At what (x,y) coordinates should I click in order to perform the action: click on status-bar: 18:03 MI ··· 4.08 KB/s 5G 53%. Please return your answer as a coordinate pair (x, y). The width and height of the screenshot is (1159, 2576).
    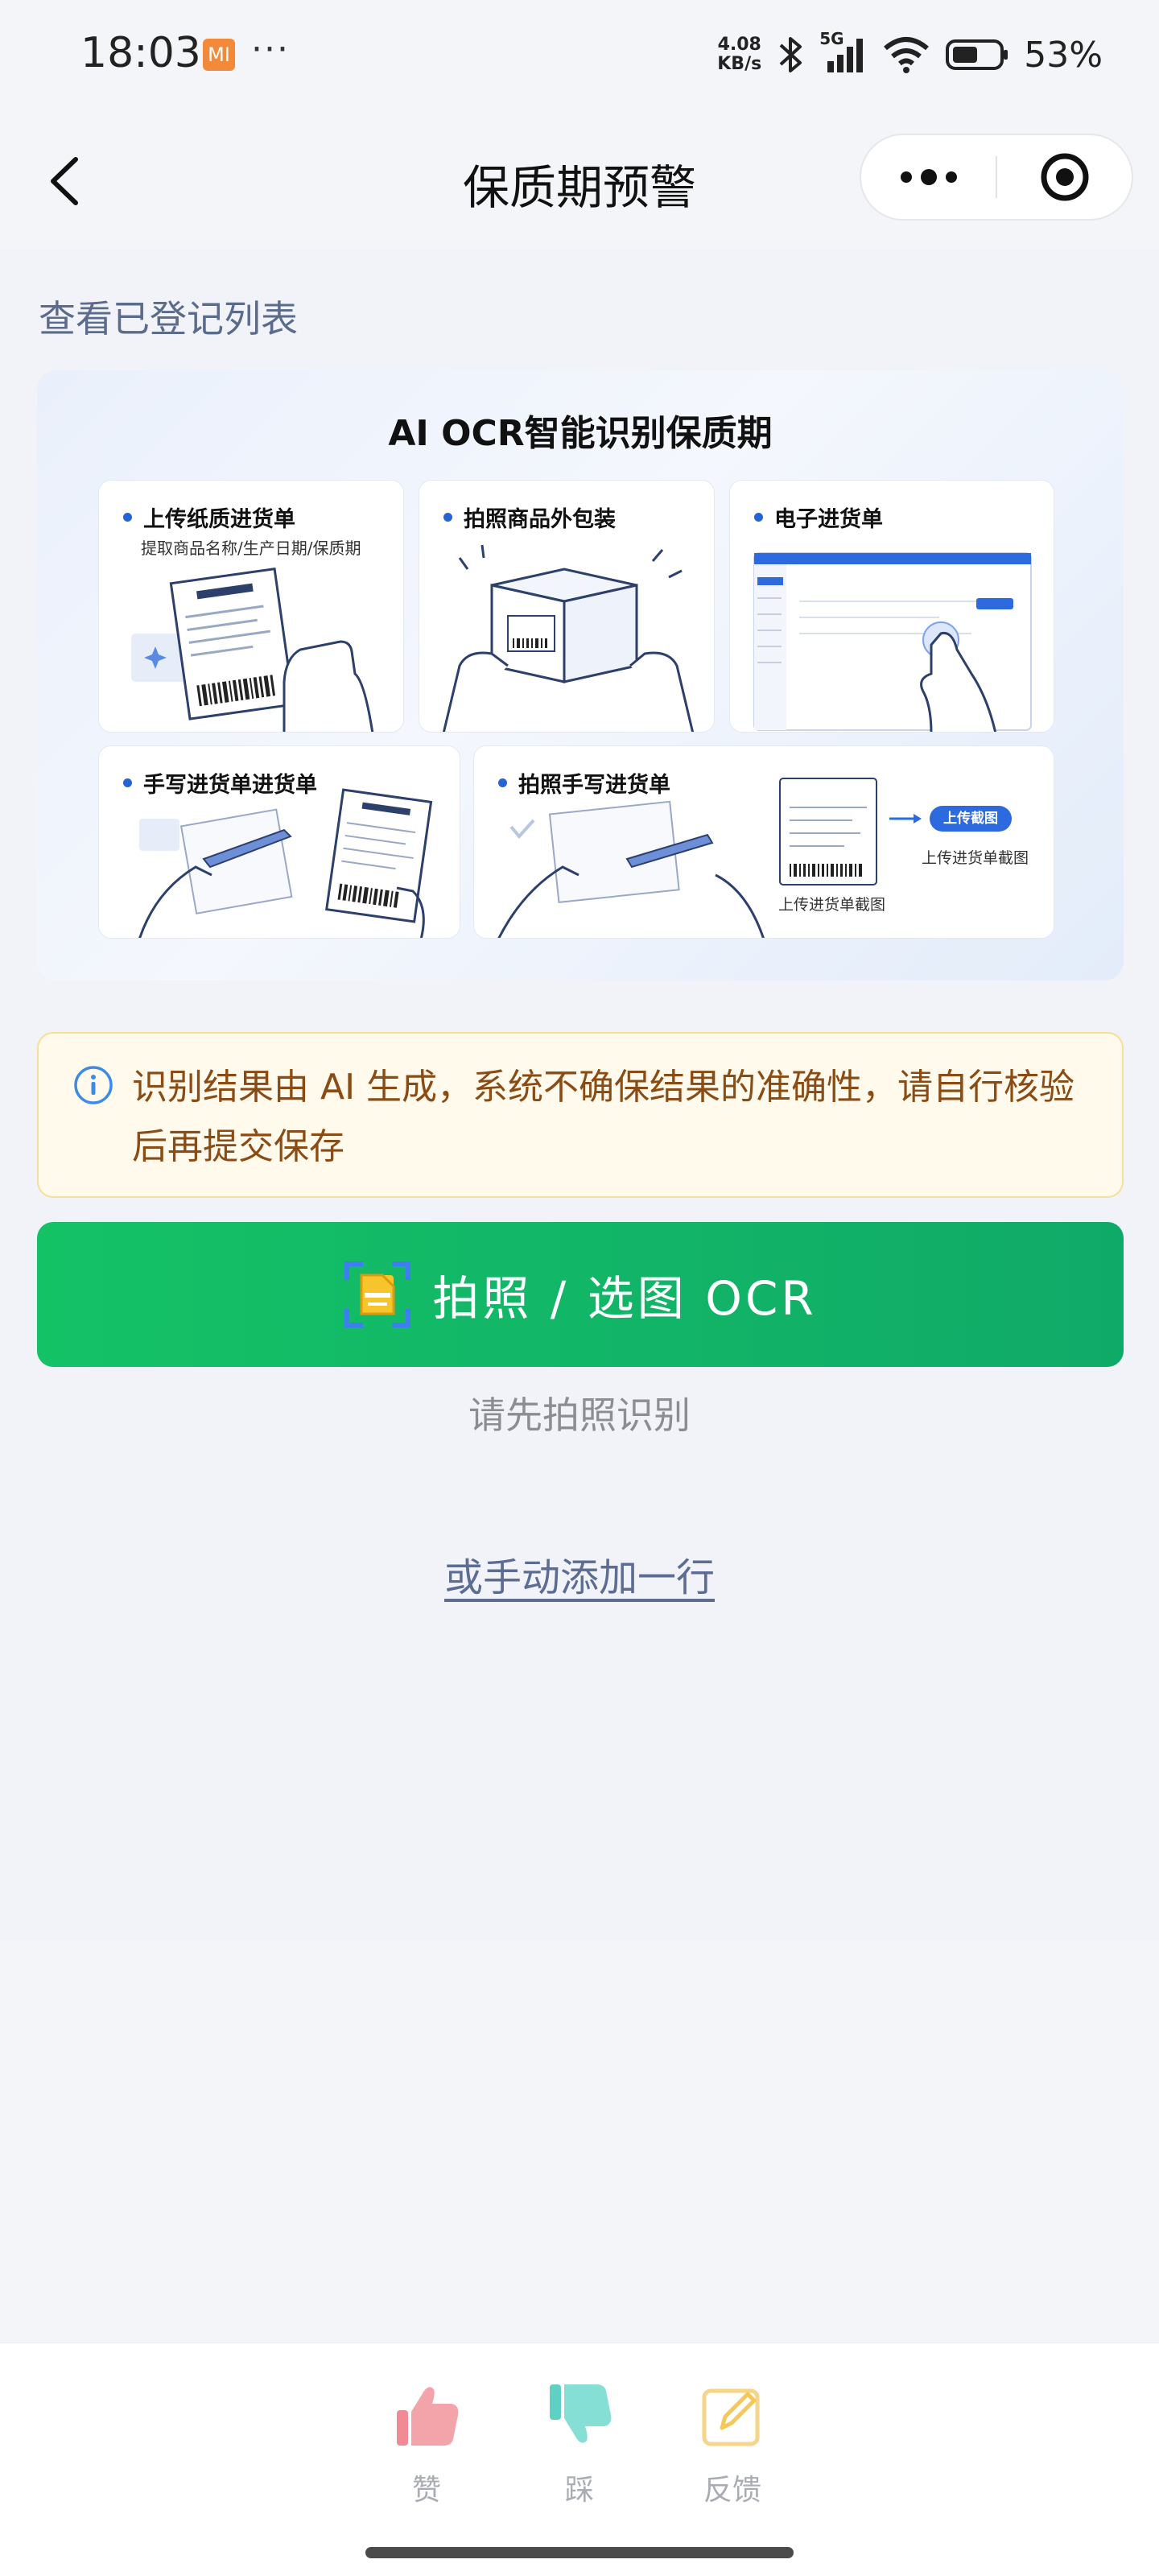
    Looking at the image, I should click on (579, 56).